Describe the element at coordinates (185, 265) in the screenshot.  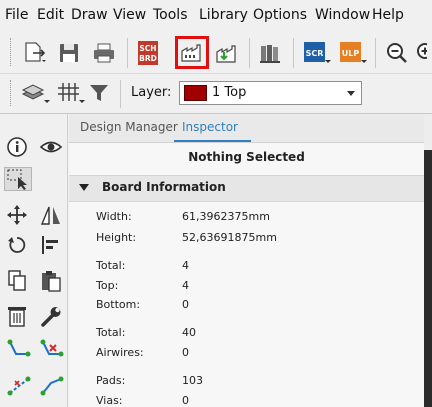
I see `elements-total-value: 4` at that location.